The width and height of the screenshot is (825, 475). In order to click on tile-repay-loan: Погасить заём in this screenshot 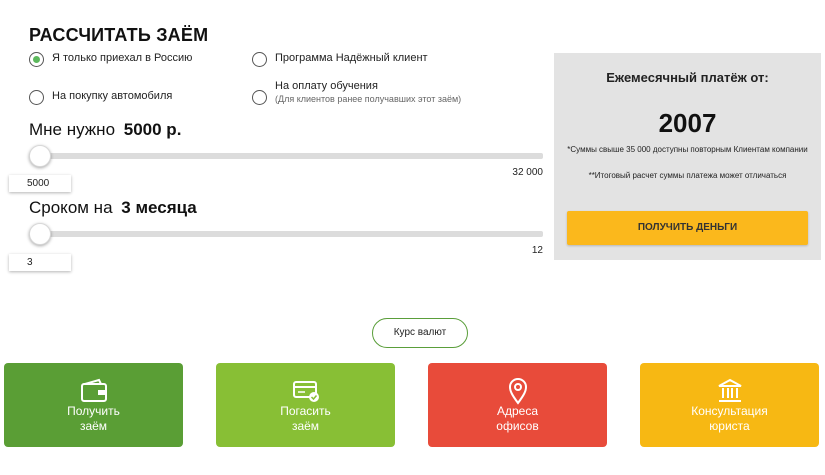, I will do `click(305, 405)`.